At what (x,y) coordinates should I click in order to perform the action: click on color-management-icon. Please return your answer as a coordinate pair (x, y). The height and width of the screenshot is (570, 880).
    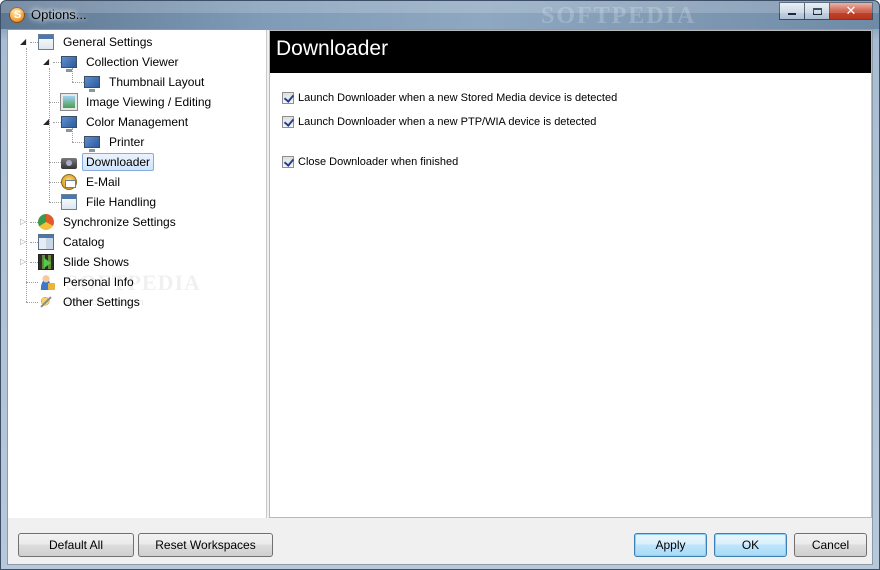
    Looking at the image, I should click on (69, 124).